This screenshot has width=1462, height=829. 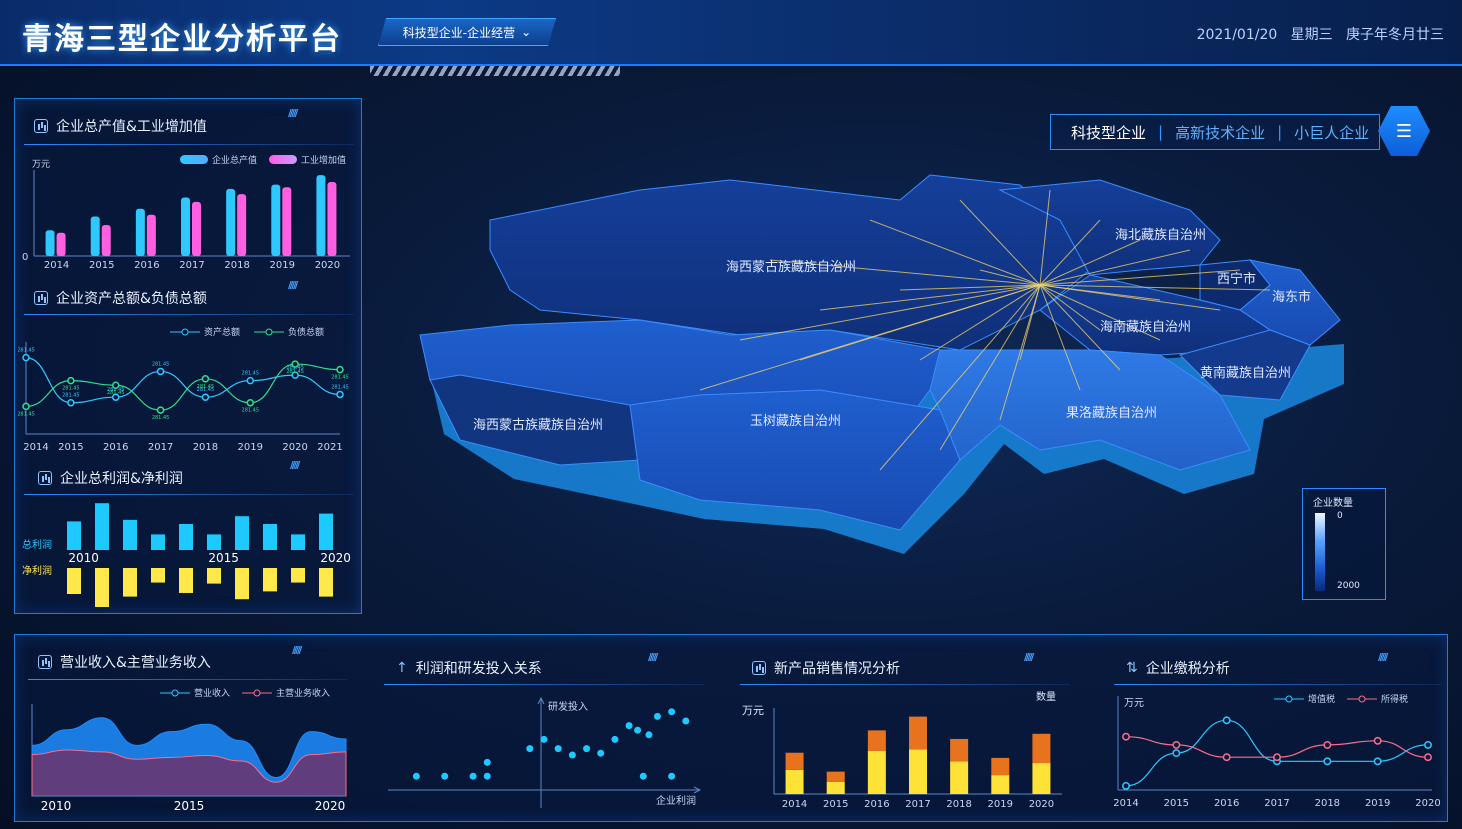 What do you see at coordinates (186, 220) in the screenshot?
I see `output-bar-chart: 0 2014 2015 2016 2017 2018 2019 2020` at bounding box center [186, 220].